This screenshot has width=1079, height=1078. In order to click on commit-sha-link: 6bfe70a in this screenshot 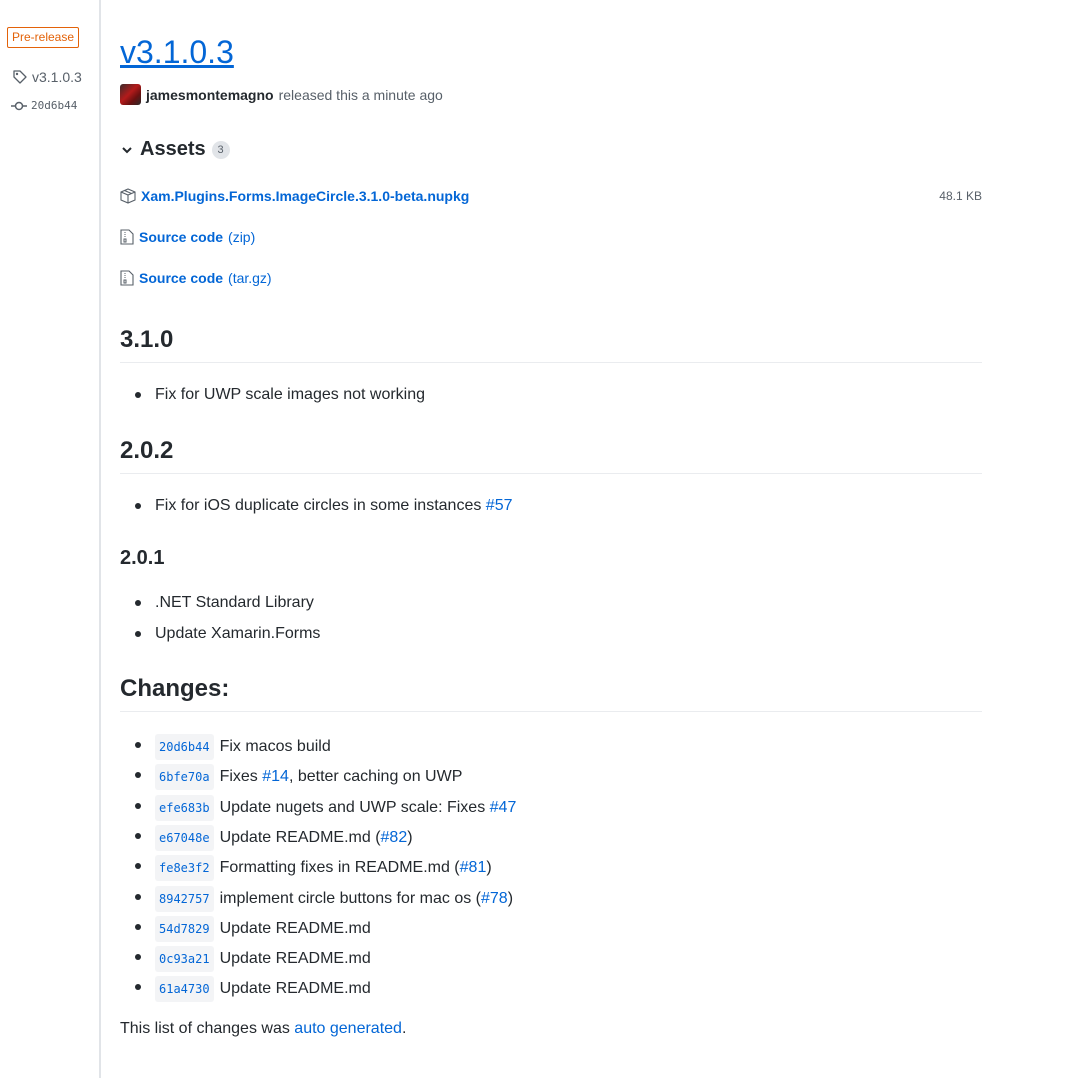, I will do `click(184, 777)`.